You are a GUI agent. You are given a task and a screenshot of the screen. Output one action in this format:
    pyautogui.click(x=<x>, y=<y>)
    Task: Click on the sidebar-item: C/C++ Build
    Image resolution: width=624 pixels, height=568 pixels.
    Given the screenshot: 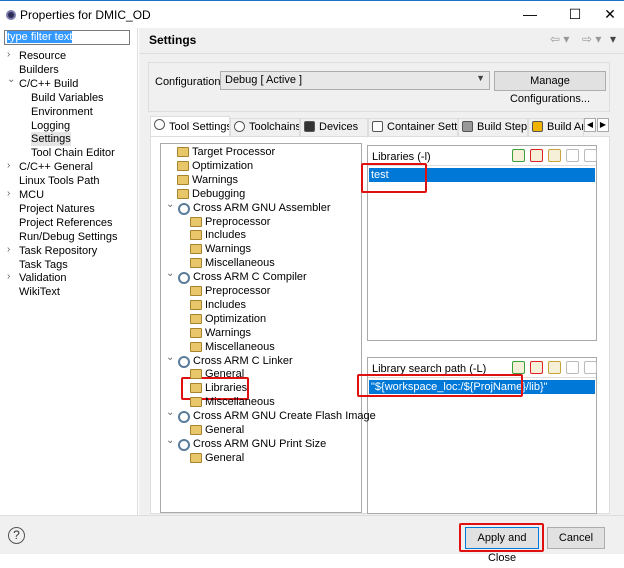 What is the action you would take?
    pyautogui.click(x=48, y=84)
    